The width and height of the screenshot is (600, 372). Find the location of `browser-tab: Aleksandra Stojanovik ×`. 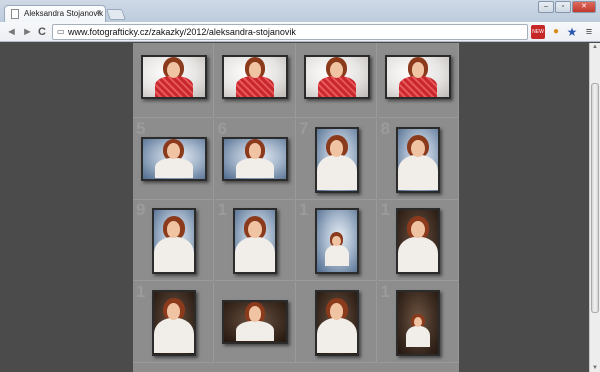

browser-tab: Aleksandra Stojanovik × is located at coordinates (55, 13).